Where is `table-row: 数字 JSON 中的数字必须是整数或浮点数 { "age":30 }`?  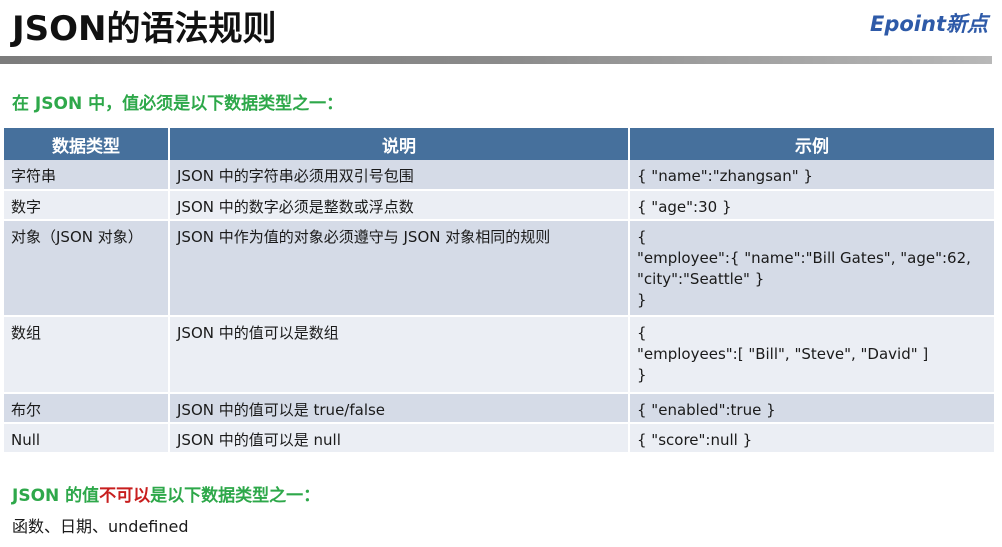
table-row: 数字 JSON 中的数字必须是整数或浮点数 { "age":30 } is located at coordinates (499, 205).